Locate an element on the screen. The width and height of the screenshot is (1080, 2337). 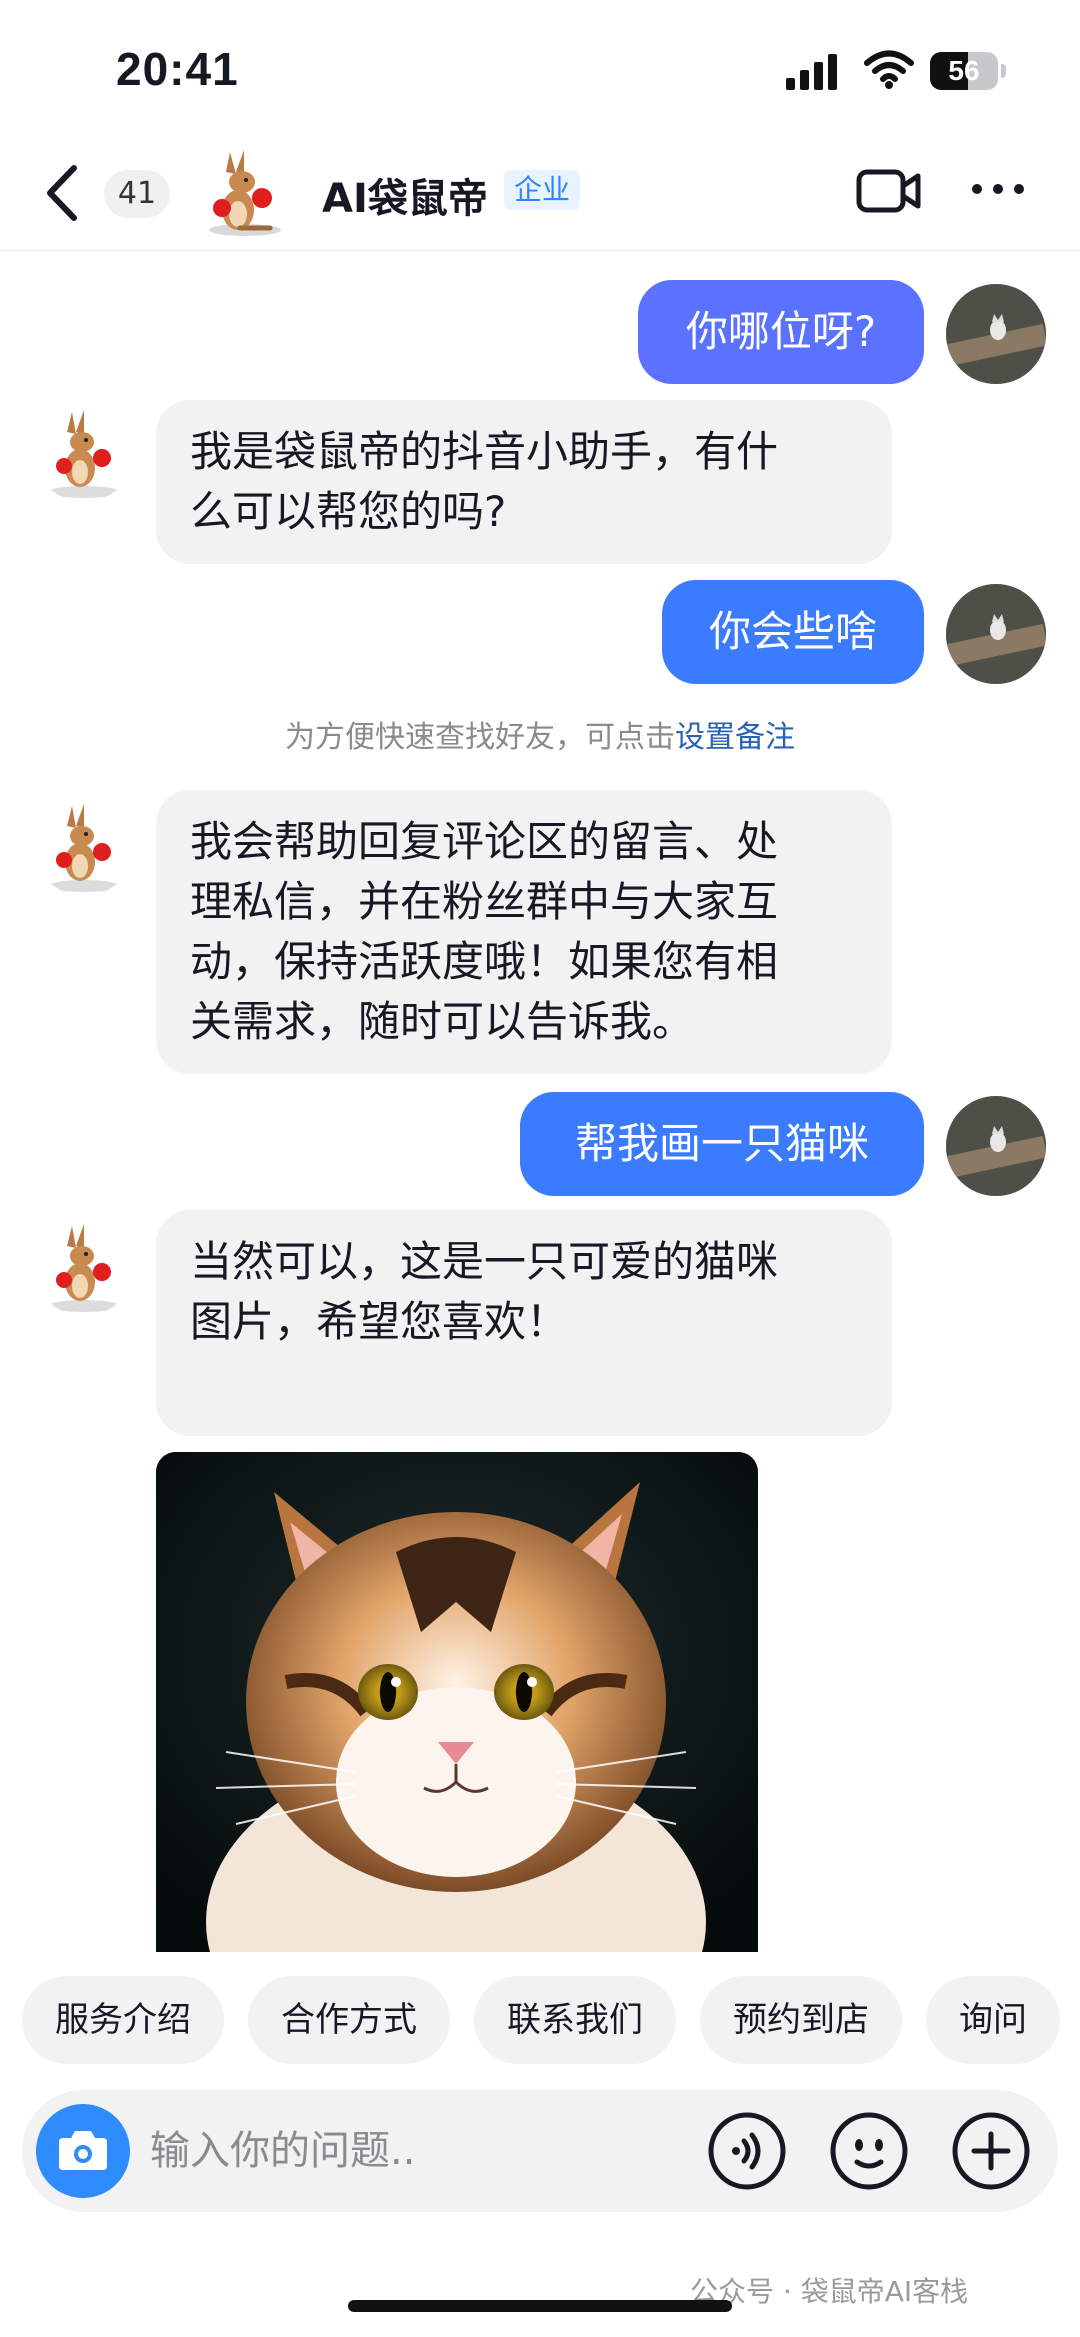
emoji-icon is located at coordinates (869, 2151).